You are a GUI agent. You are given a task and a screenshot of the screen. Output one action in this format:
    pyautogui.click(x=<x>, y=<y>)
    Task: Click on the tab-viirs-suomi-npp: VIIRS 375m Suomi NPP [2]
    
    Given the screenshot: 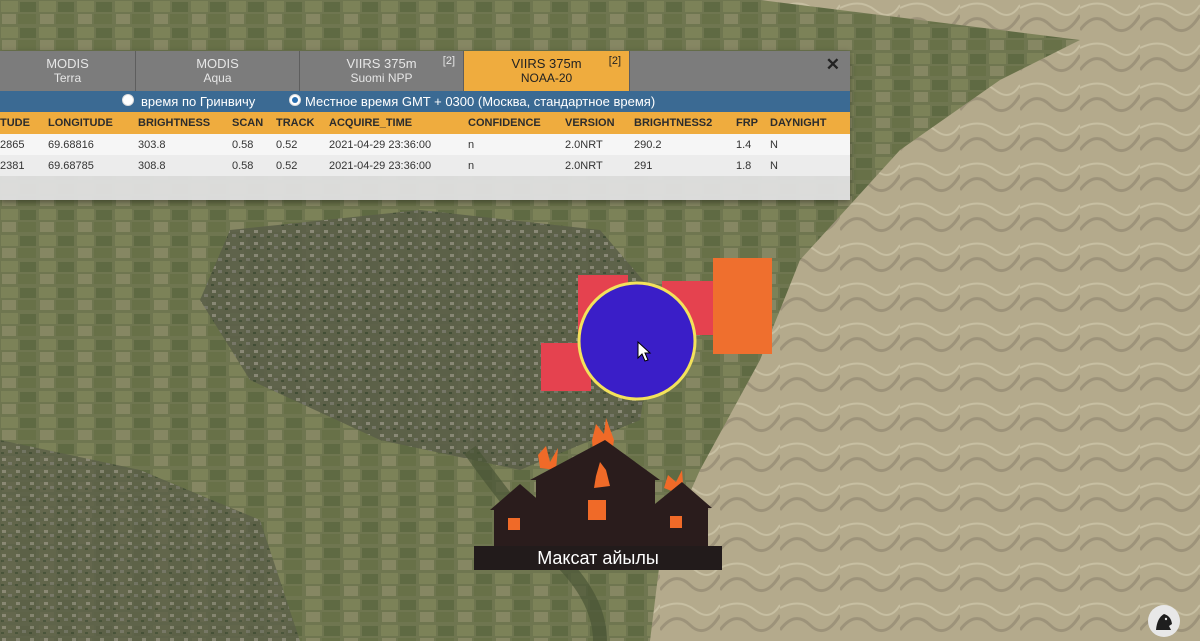 What is the action you would take?
    pyautogui.click(x=382, y=71)
    